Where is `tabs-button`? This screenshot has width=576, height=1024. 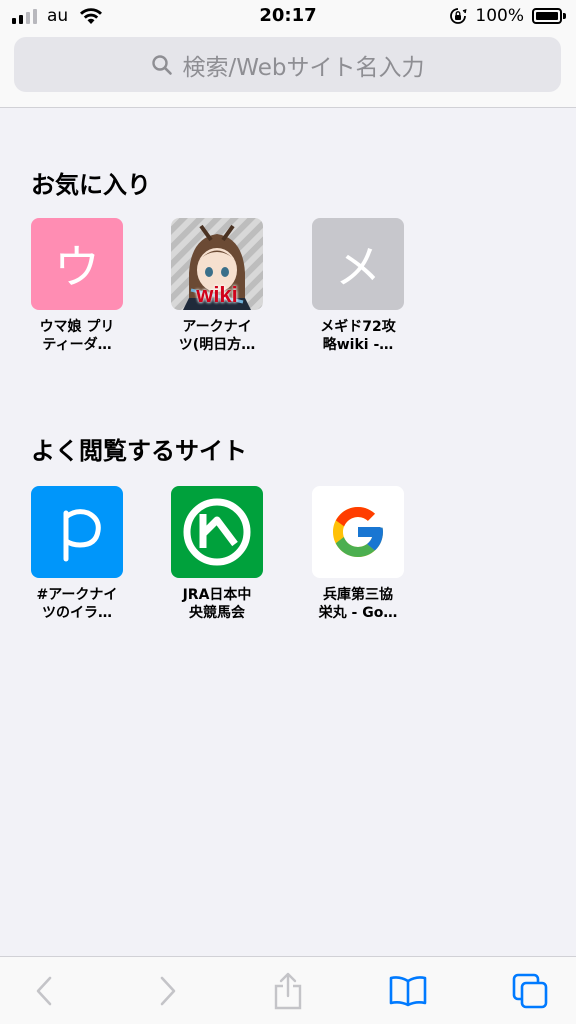
tabs-button is located at coordinates (530, 991).